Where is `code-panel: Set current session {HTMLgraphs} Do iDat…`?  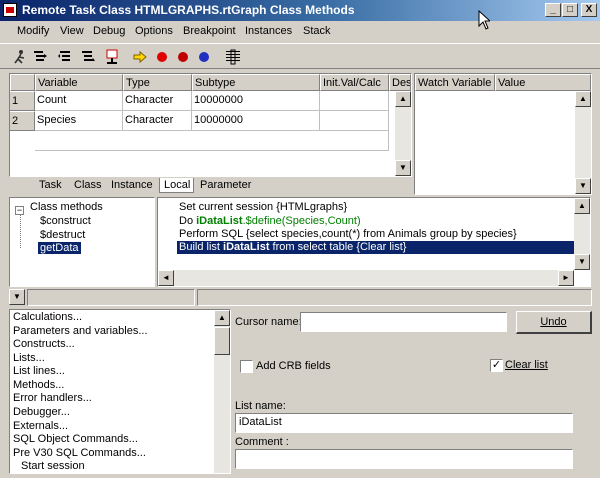
code-panel: Set current session {HTMLgraphs} Do iDat… is located at coordinates (374, 242).